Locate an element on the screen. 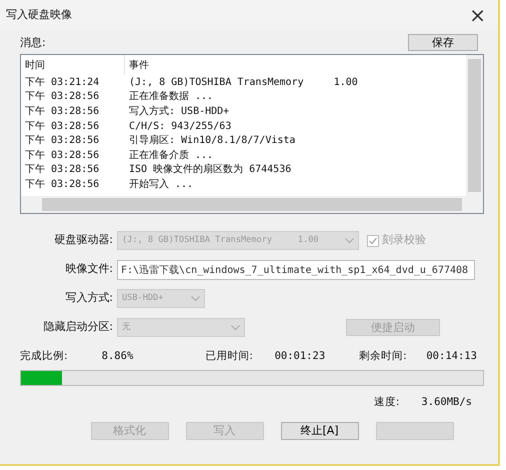  time-cell-text: 下午 03:21:24 is located at coordinates (62, 83).